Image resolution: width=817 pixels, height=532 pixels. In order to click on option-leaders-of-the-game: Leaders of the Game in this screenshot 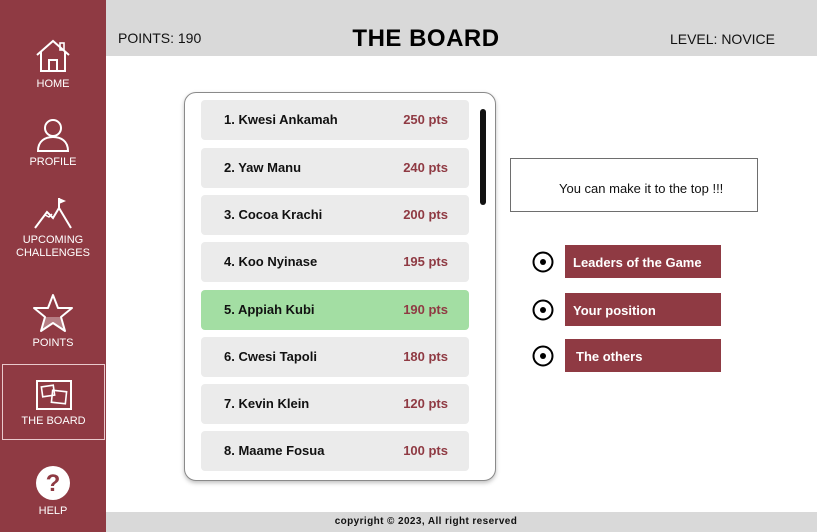, I will do `click(627, 262)`.